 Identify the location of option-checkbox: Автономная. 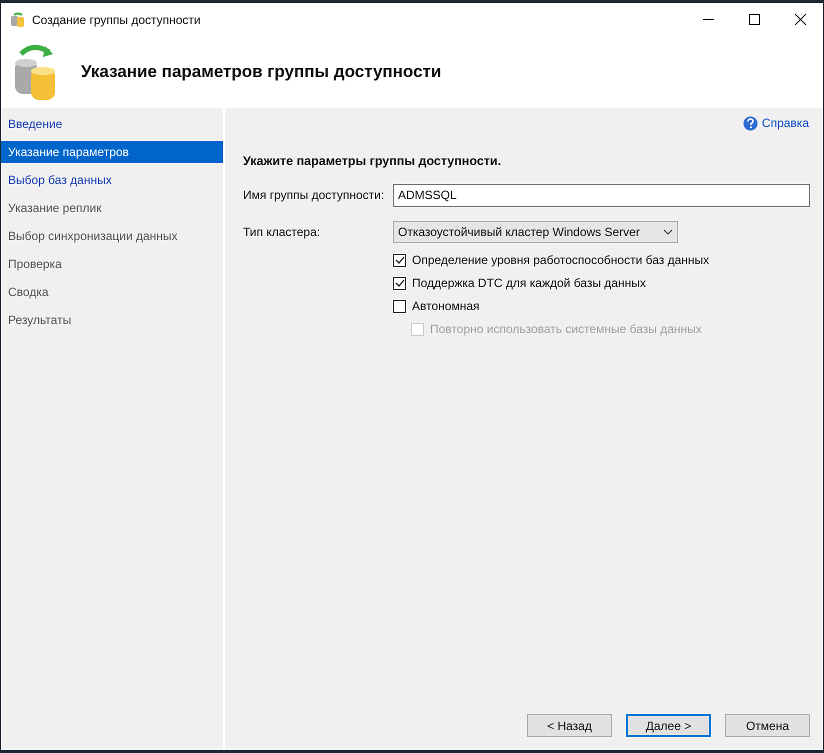
(608, 306).